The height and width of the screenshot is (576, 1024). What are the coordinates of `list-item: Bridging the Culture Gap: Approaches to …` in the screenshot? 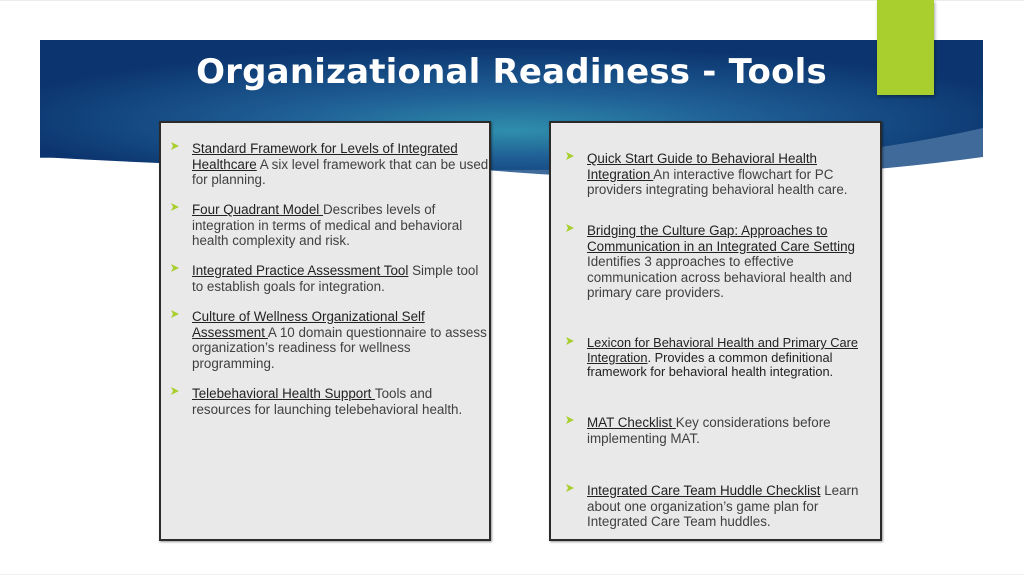 It's located at (723, 262).